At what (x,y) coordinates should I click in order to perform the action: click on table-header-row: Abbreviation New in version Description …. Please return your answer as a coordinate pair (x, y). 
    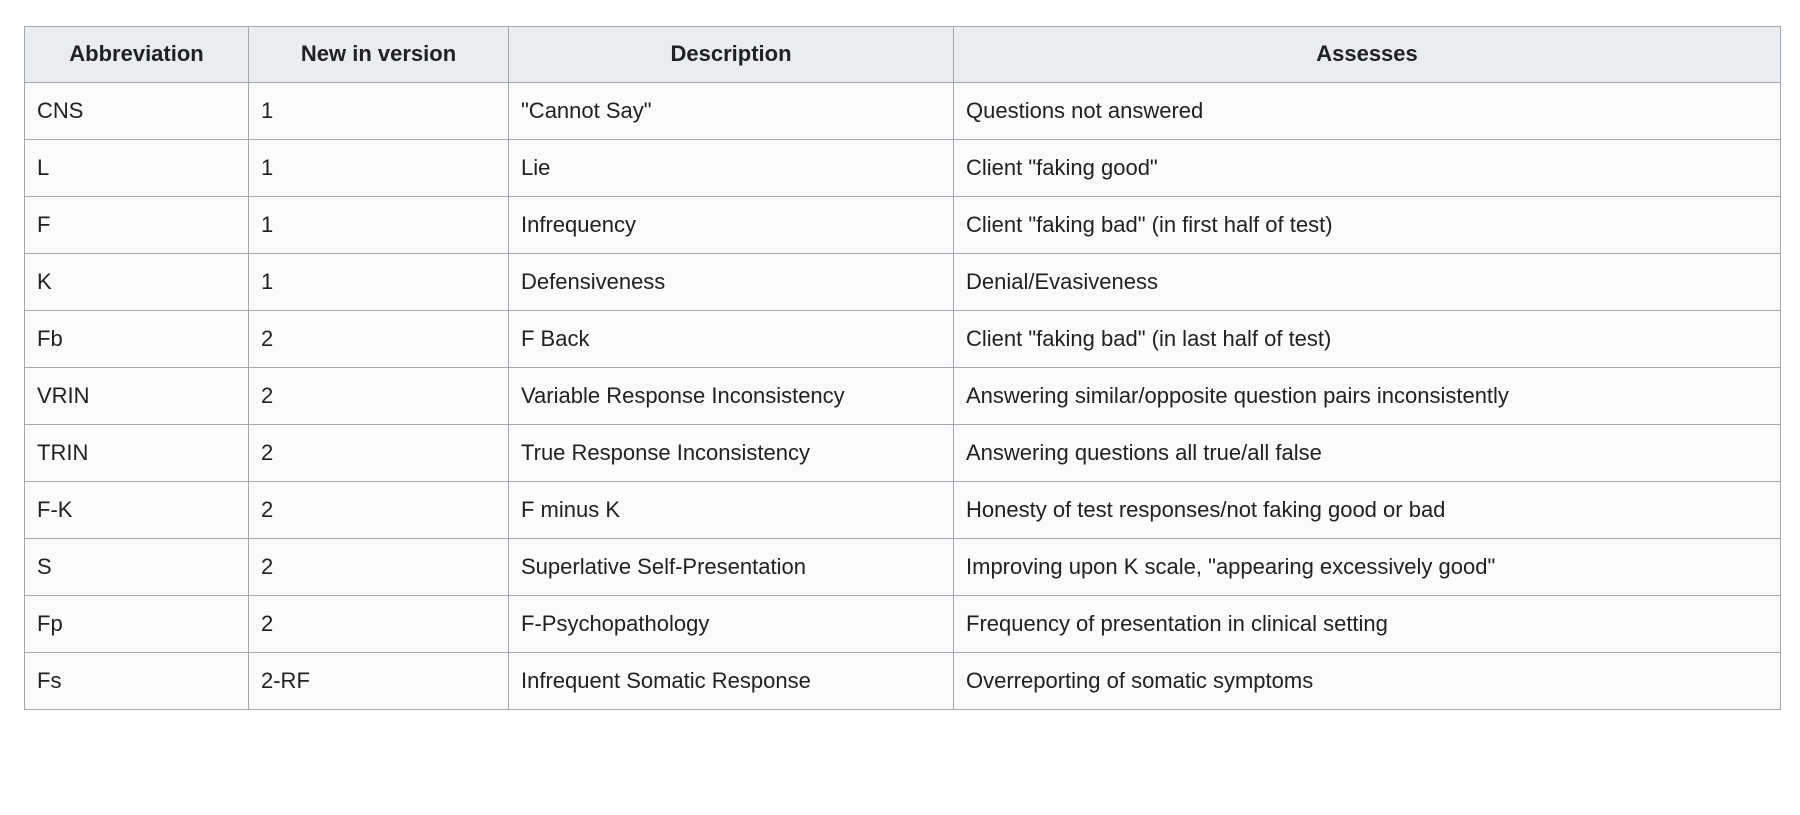
    Looking at the image, I should click on (902, 54).